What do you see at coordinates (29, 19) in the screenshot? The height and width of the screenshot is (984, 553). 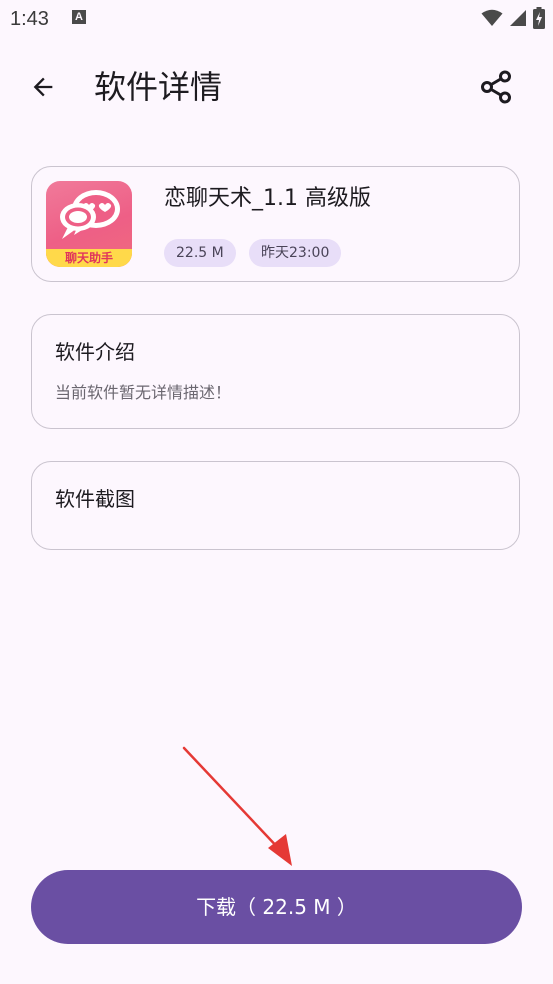 I see `status-time: 1:43` at bounding box center [29, 19].